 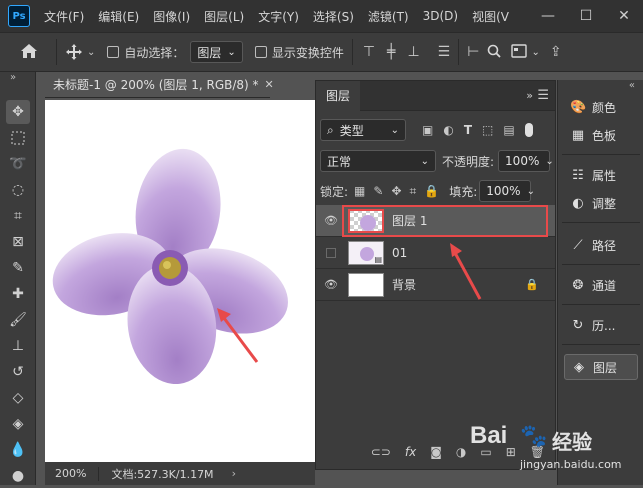 I want to click on align-vcenter-icon: ╪, so click(x=391, y=52).